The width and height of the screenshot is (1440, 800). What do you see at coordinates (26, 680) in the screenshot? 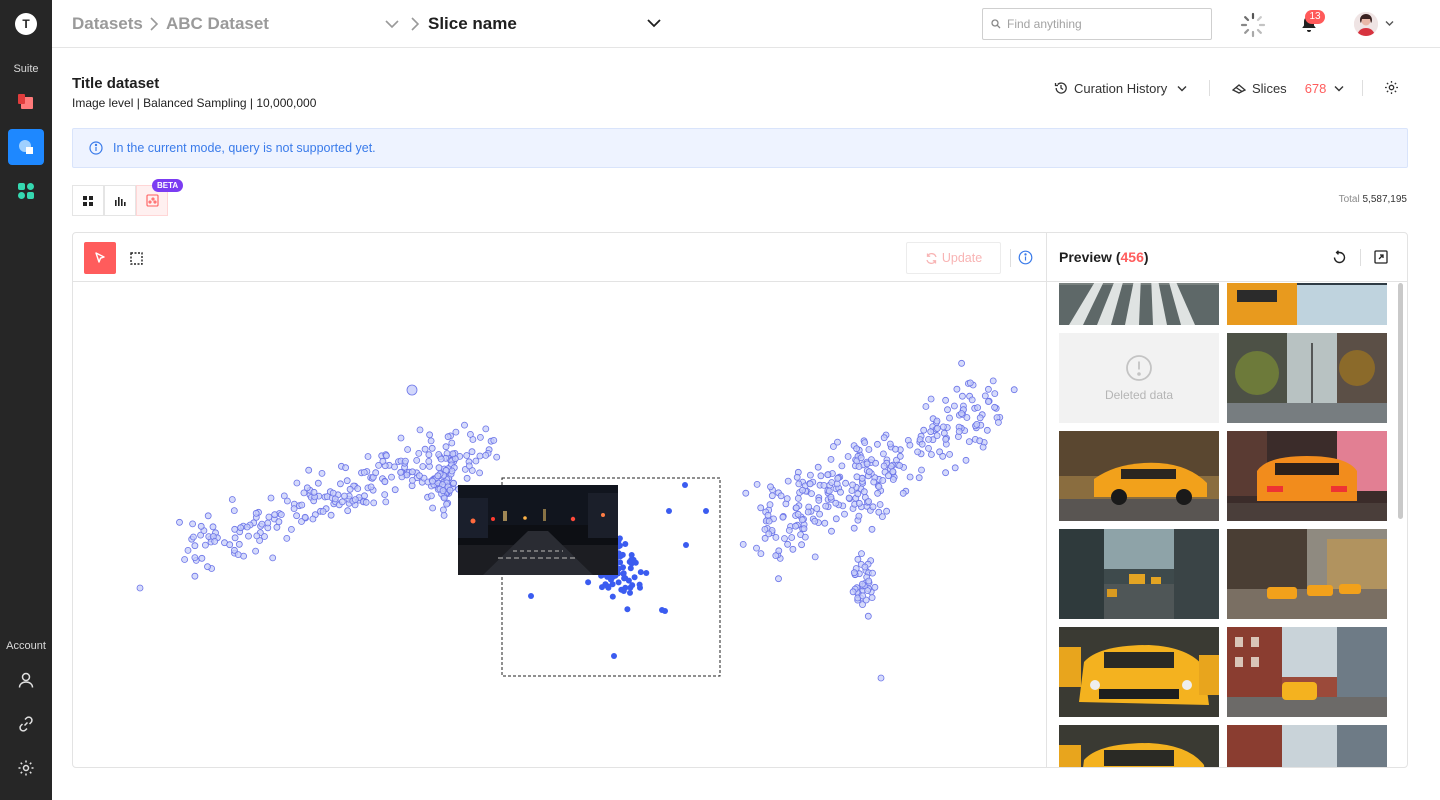
I see `profile-button` at bounding box center [26, 680].